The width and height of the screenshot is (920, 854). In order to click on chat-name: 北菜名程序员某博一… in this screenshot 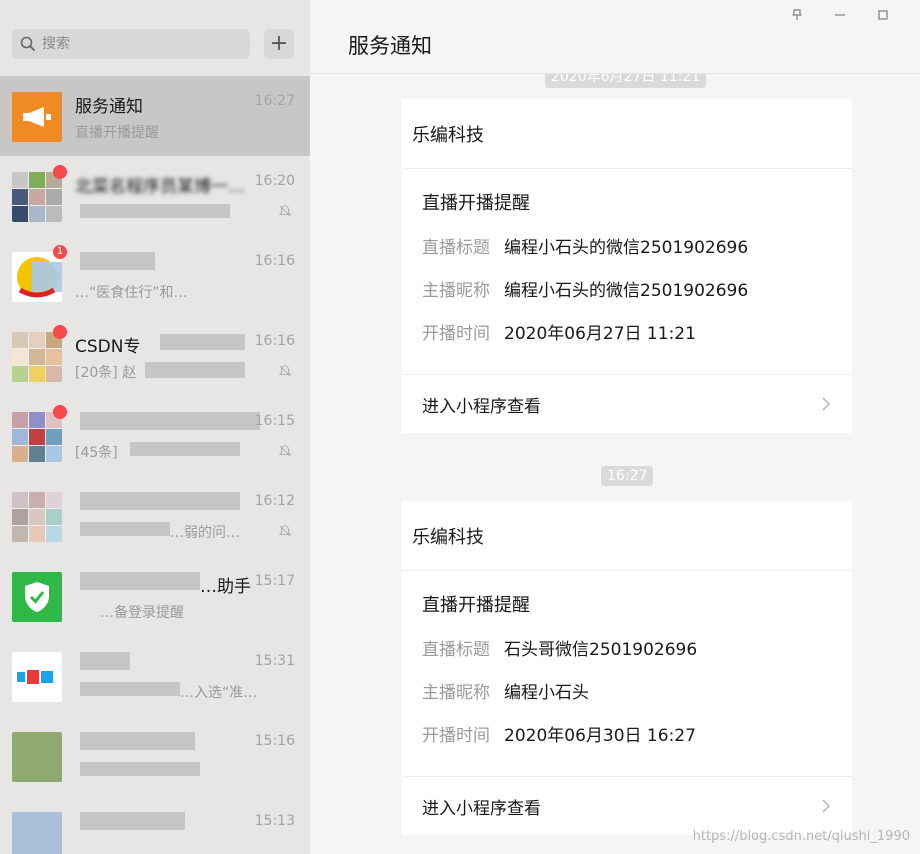, I will do `click(160, 187)`.